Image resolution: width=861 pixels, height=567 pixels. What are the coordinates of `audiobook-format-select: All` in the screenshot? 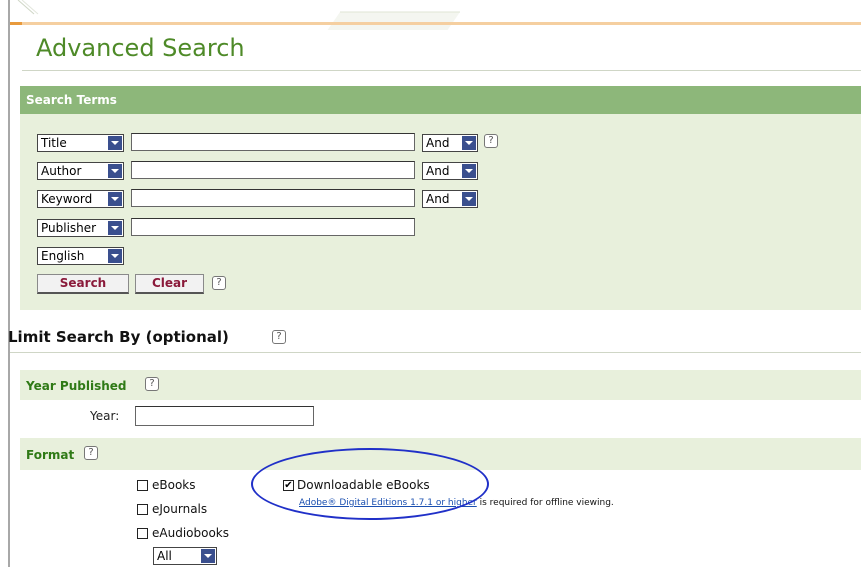 It's located at (185, 556).